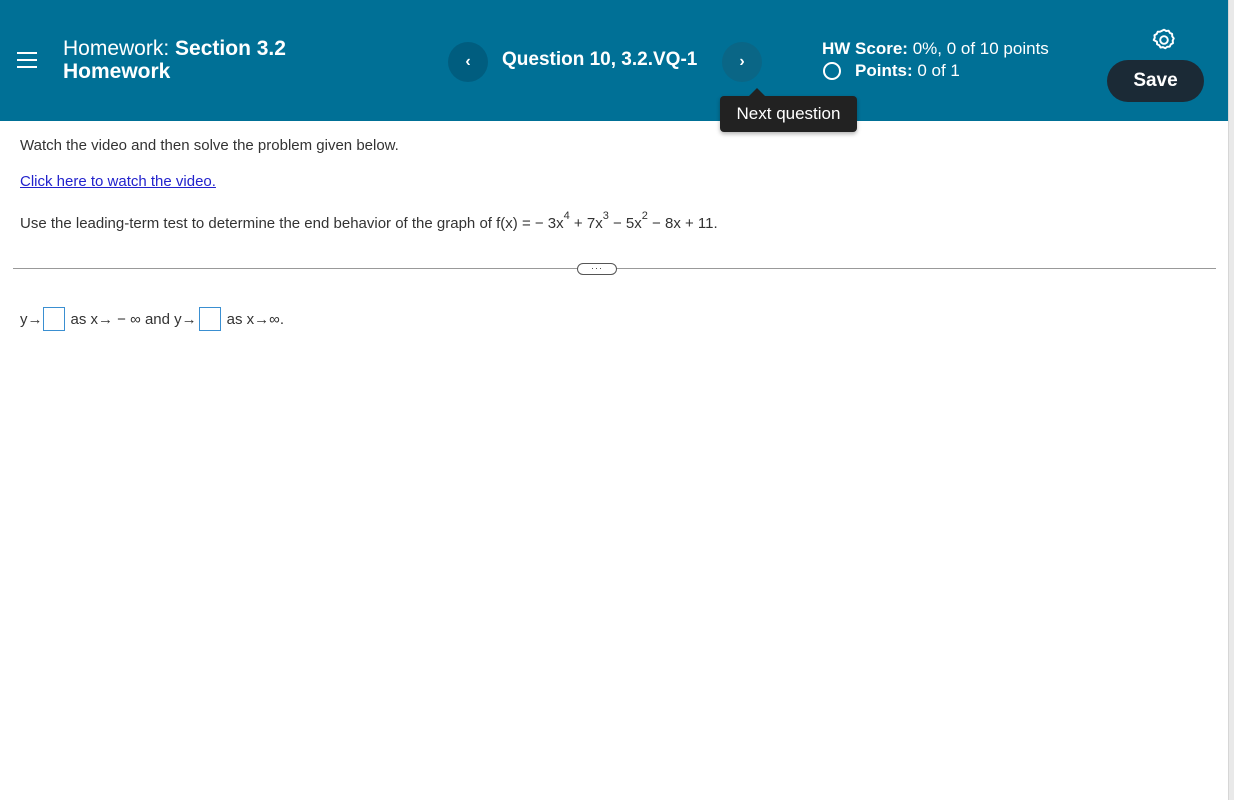  I want to click on points-label: Points:, so click(884, 70).